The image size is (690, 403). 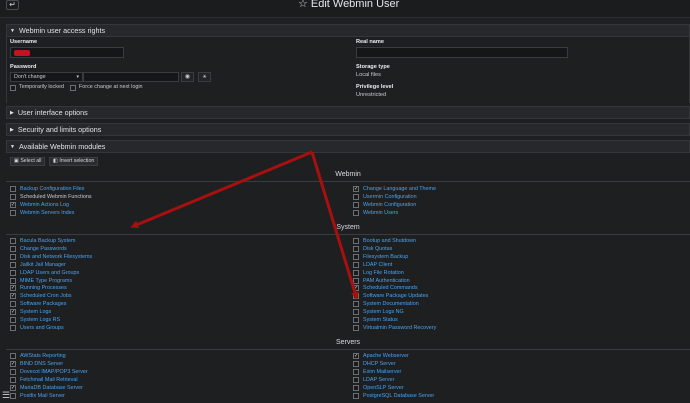 I want to click on module-name: Running Processes, so click(x=43, y=288).